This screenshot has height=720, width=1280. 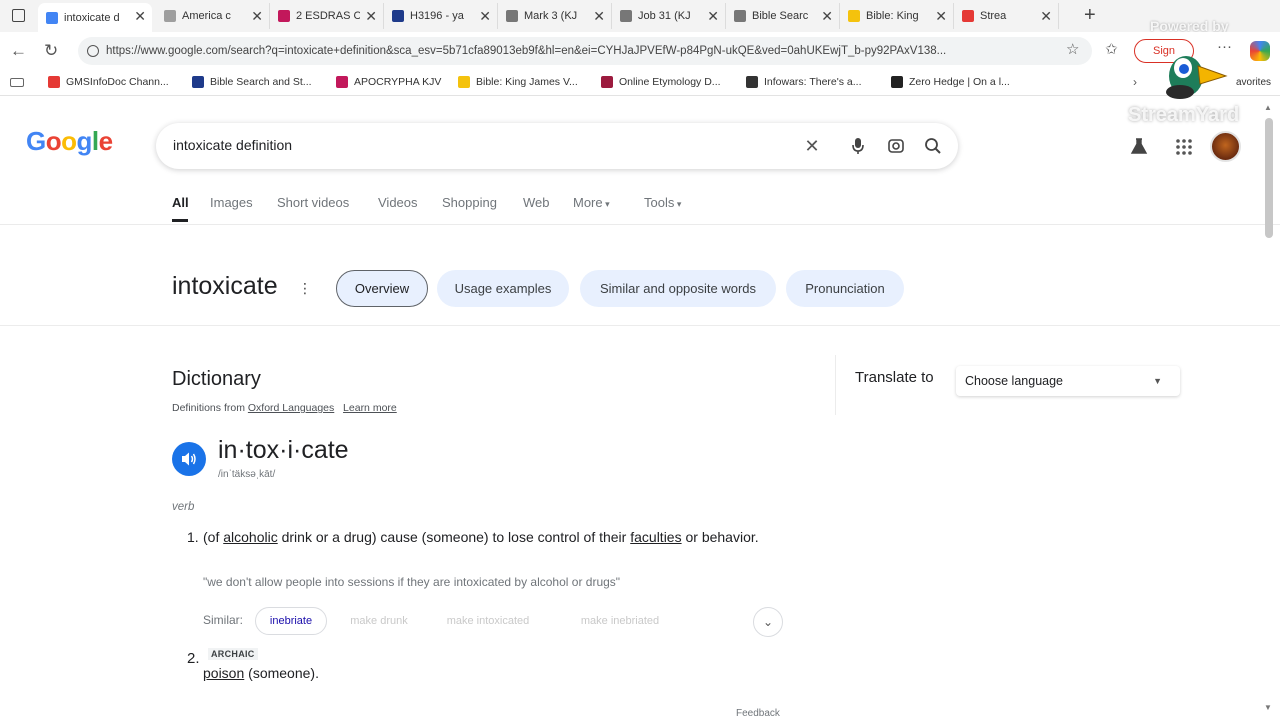 What do you see at coordinates (768, 622) in the screenshot?
I see `expand-definition-button: ⌄` at bounding box center [768, 622].